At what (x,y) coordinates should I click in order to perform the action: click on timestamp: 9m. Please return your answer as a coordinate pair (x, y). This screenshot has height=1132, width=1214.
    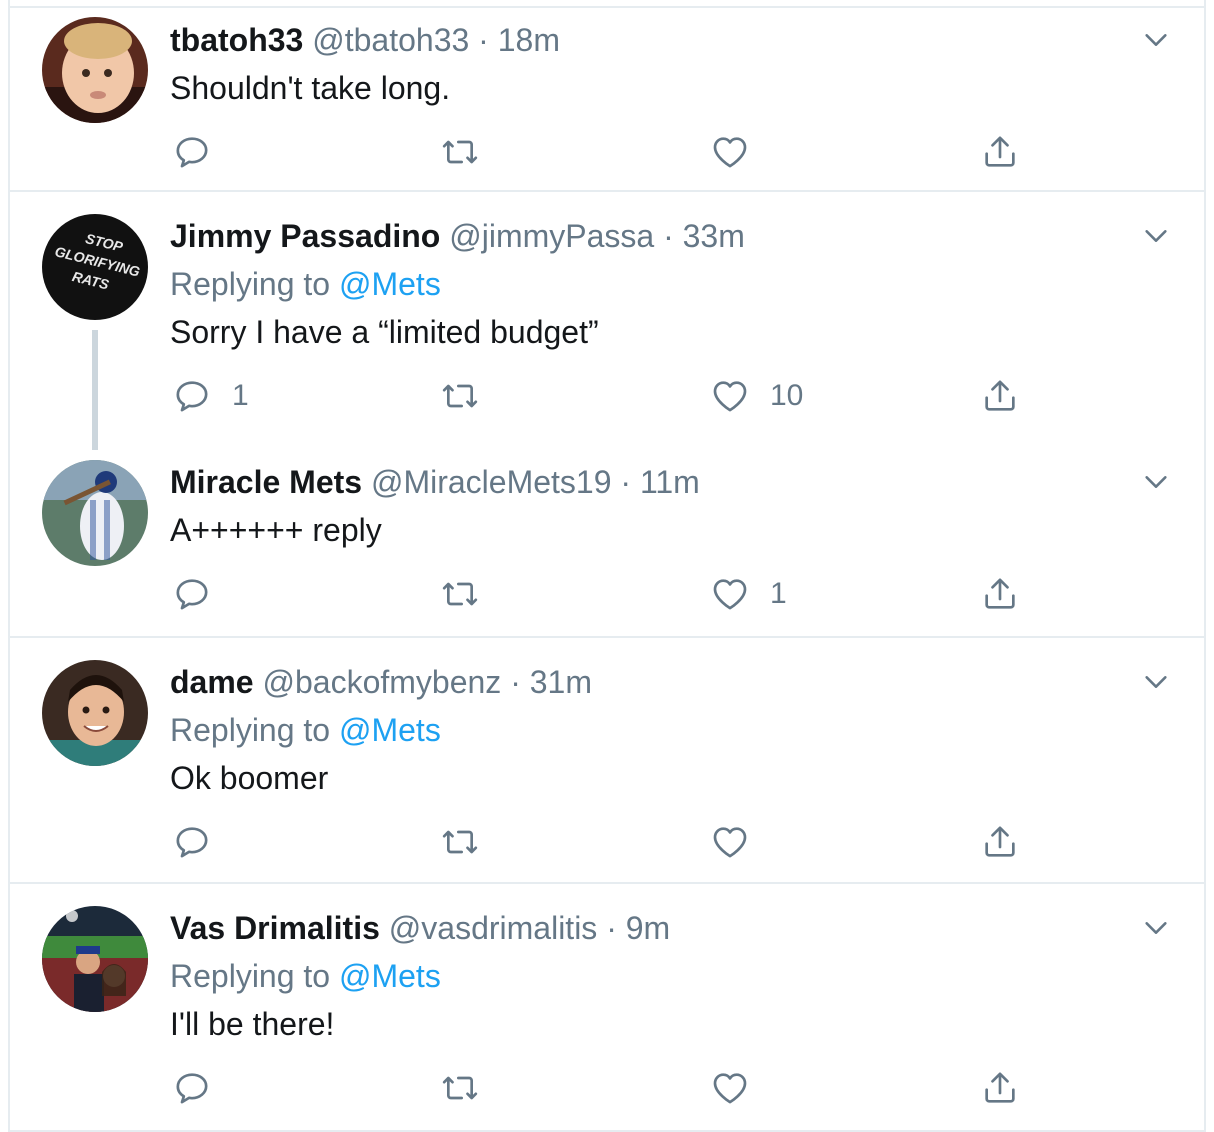
    Looking at the image, I should click on (648, 928).